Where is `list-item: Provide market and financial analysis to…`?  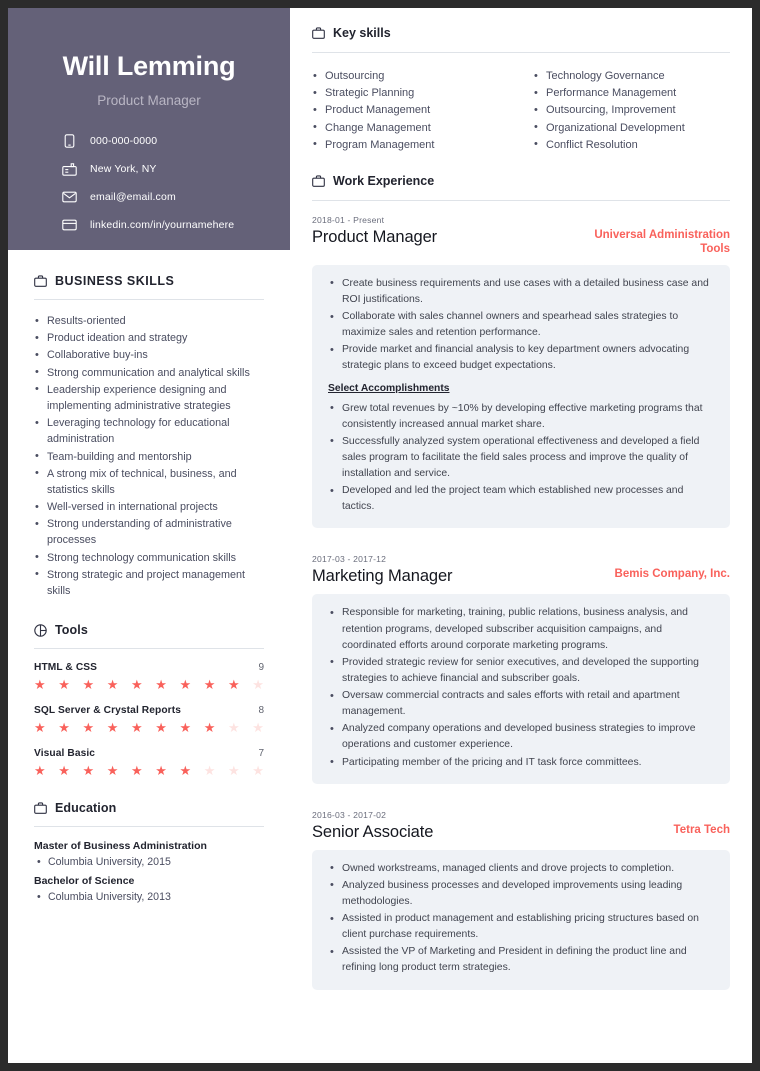
list-item: Provide market and financial analysis to… is located at coordinates (521, 358).